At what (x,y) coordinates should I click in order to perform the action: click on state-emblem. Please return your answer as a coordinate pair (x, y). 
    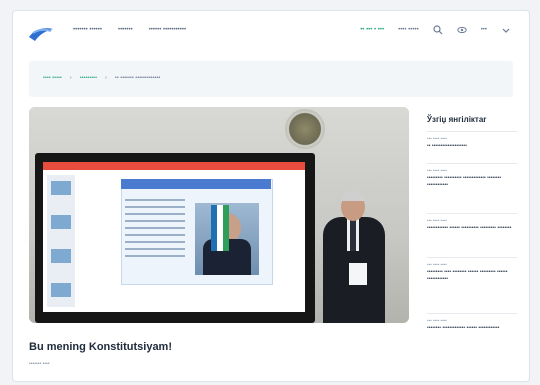
    Looking at the image, I should click on (305, 129).